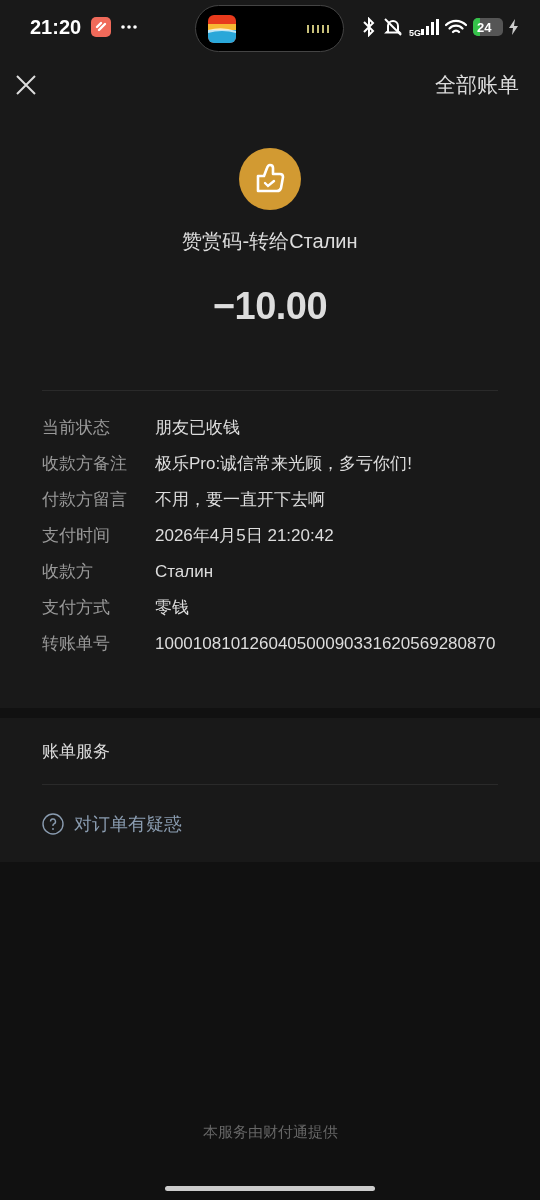 This screenshot has width=540, height=1200. I want to click on more-icon, so click(129, 27).